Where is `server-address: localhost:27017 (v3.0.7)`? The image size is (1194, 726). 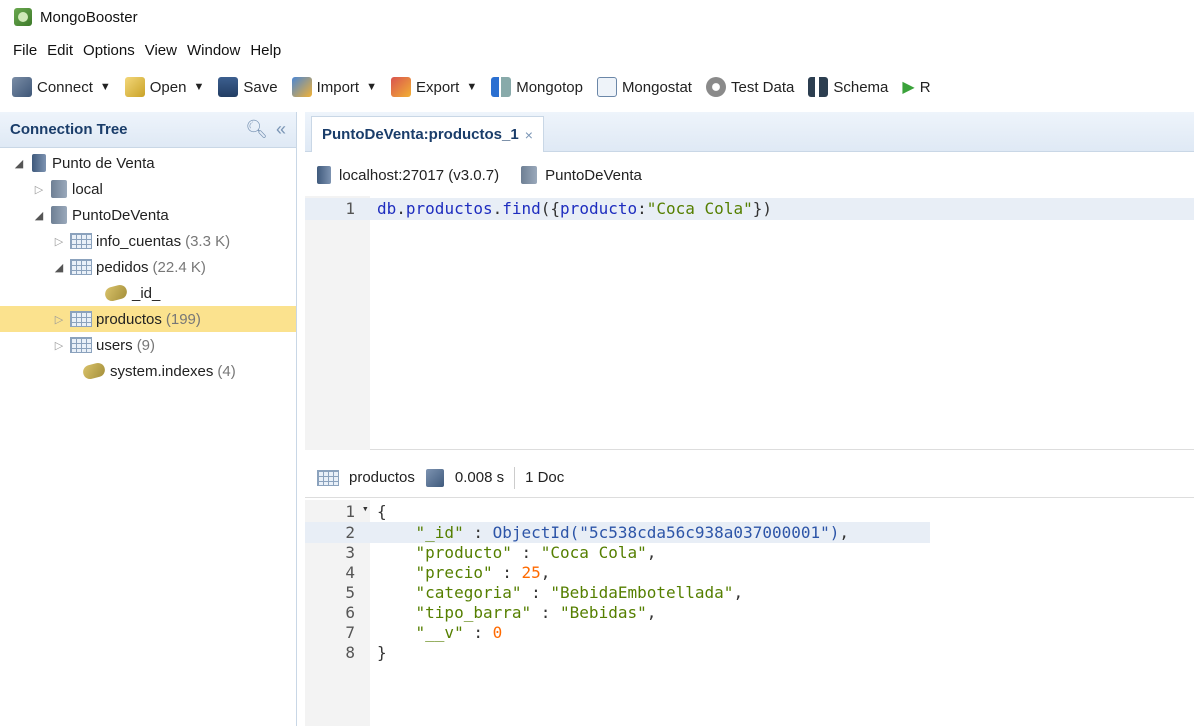 server-address: localhost:27017 (v3.0.7) is located at coordinates (419, 175).